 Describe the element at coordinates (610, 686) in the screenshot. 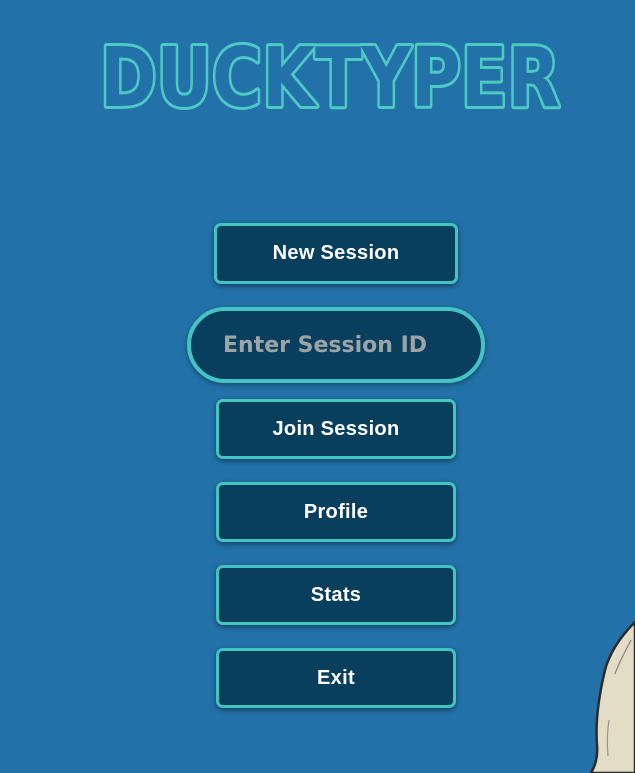

I see `duck-mascot-icon` at that location.